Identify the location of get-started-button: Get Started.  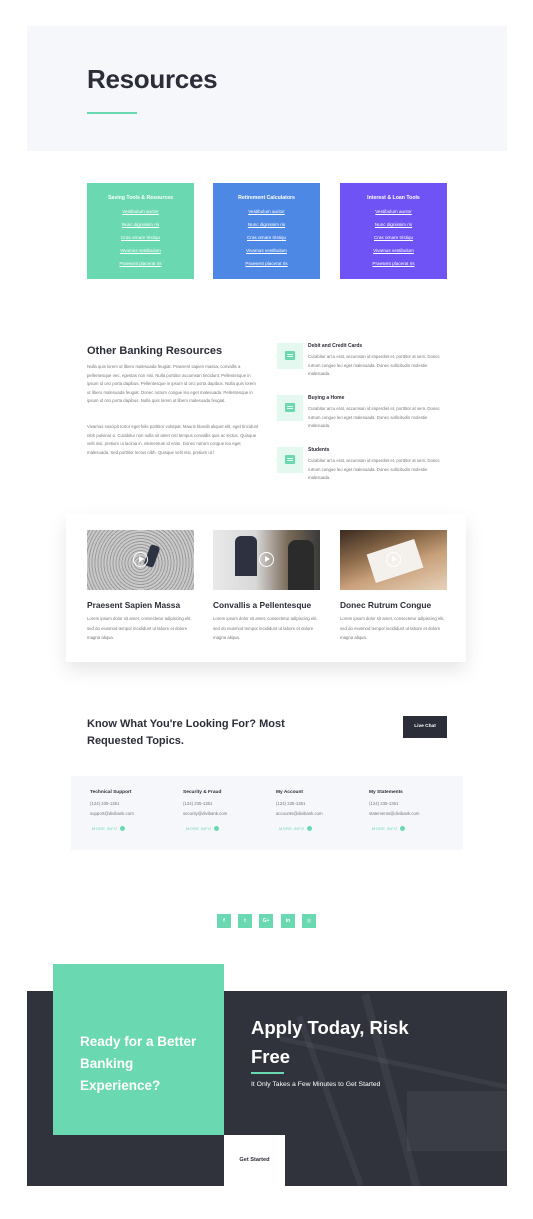
(254, 1160).